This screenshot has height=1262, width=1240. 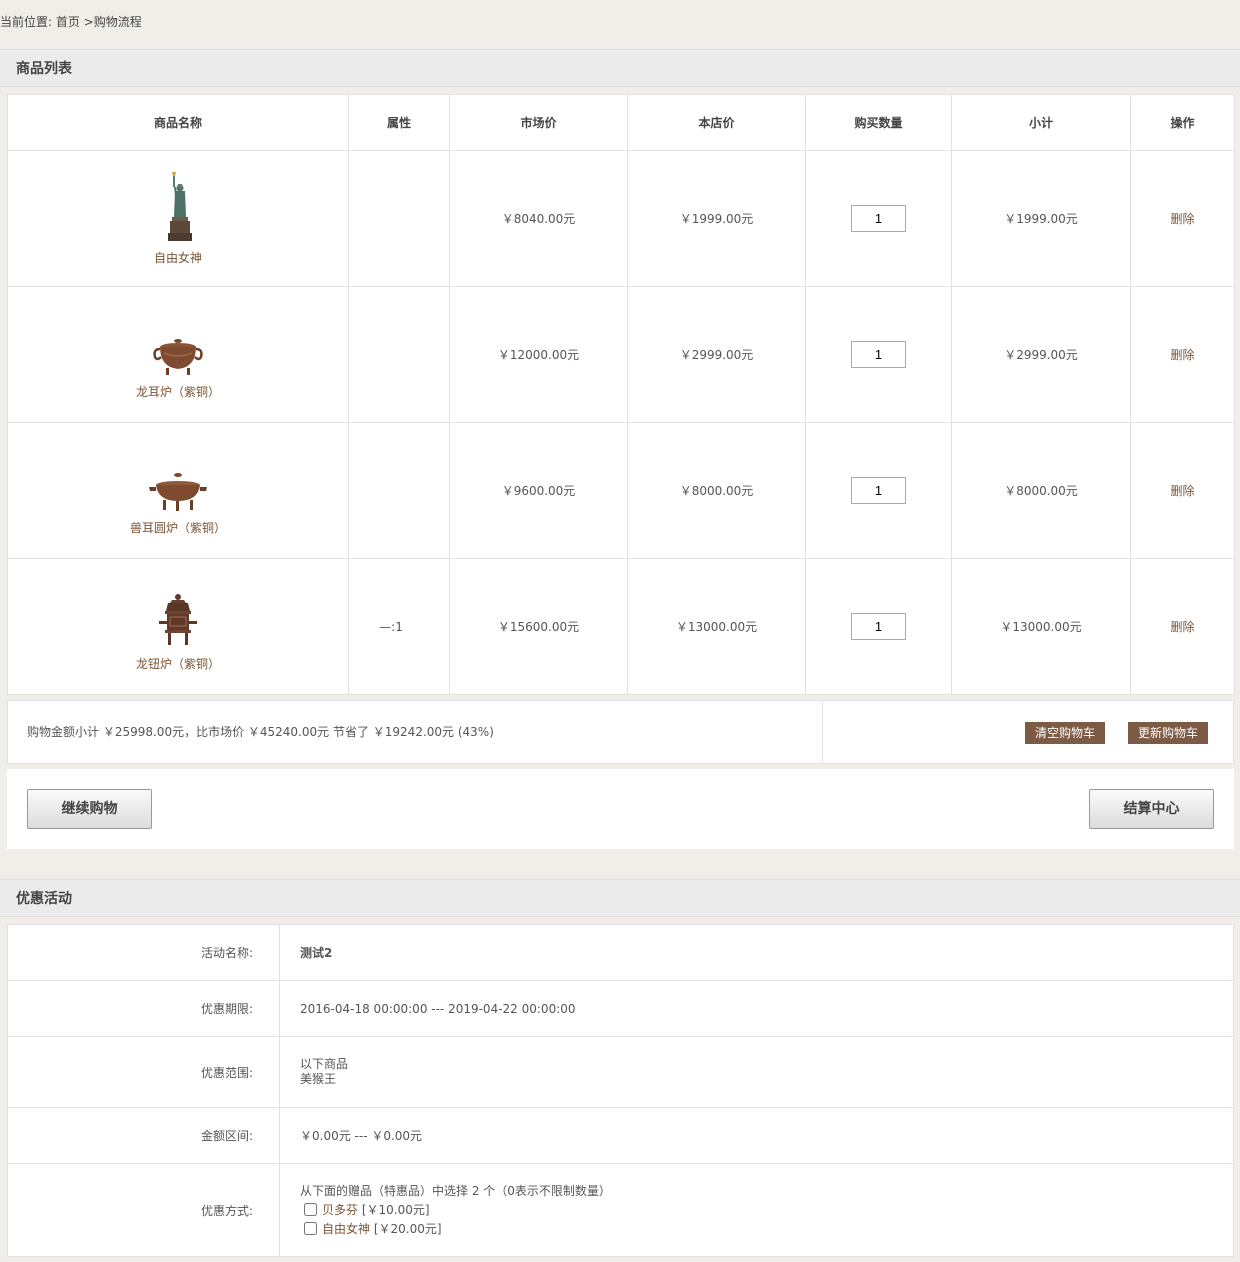 I want to click on clear-cart-button: 清空购物车, so click(x=1065, y=733).